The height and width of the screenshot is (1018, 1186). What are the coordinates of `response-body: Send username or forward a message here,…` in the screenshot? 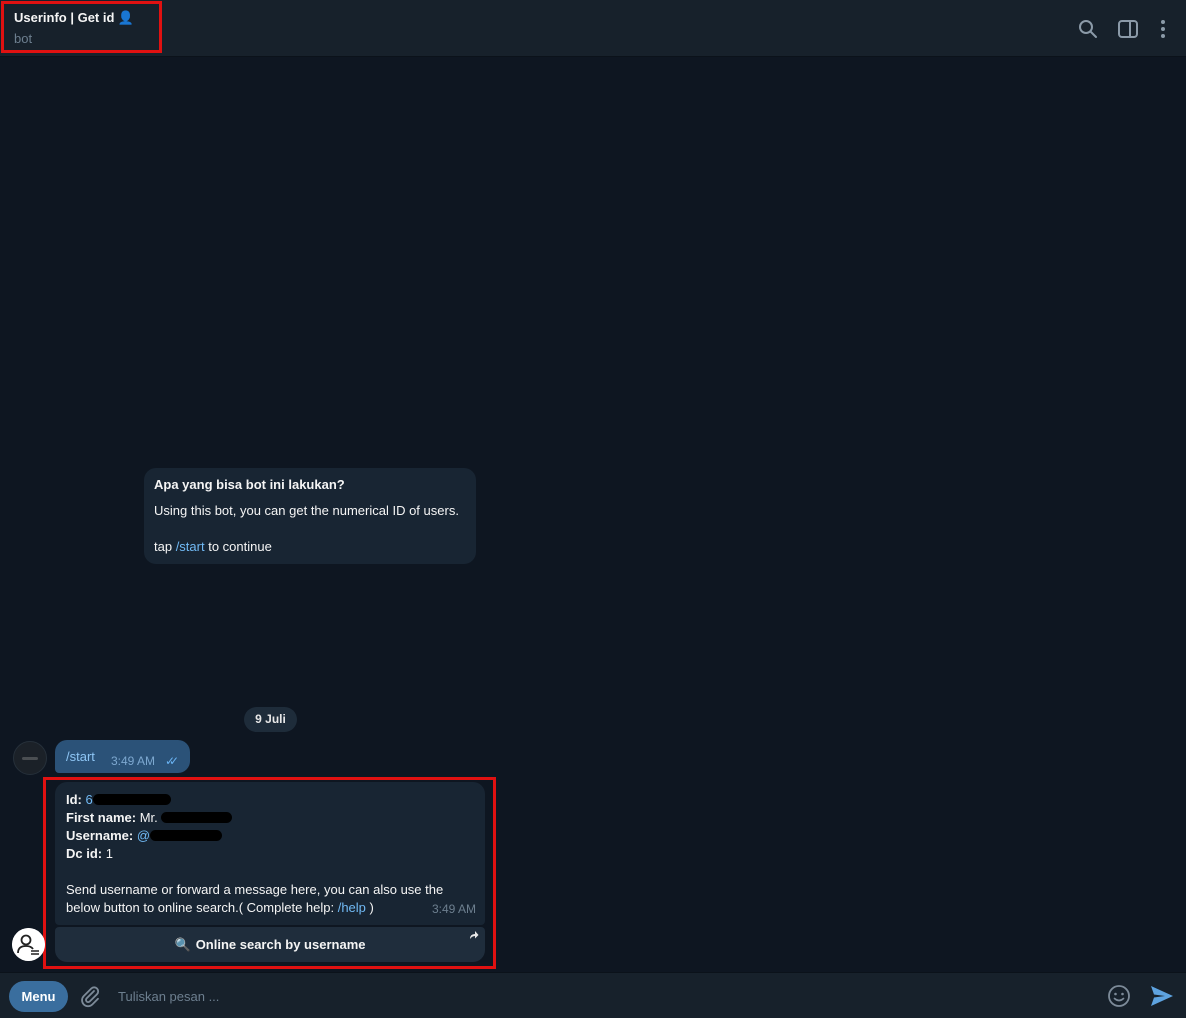 It's located at (263, 899).